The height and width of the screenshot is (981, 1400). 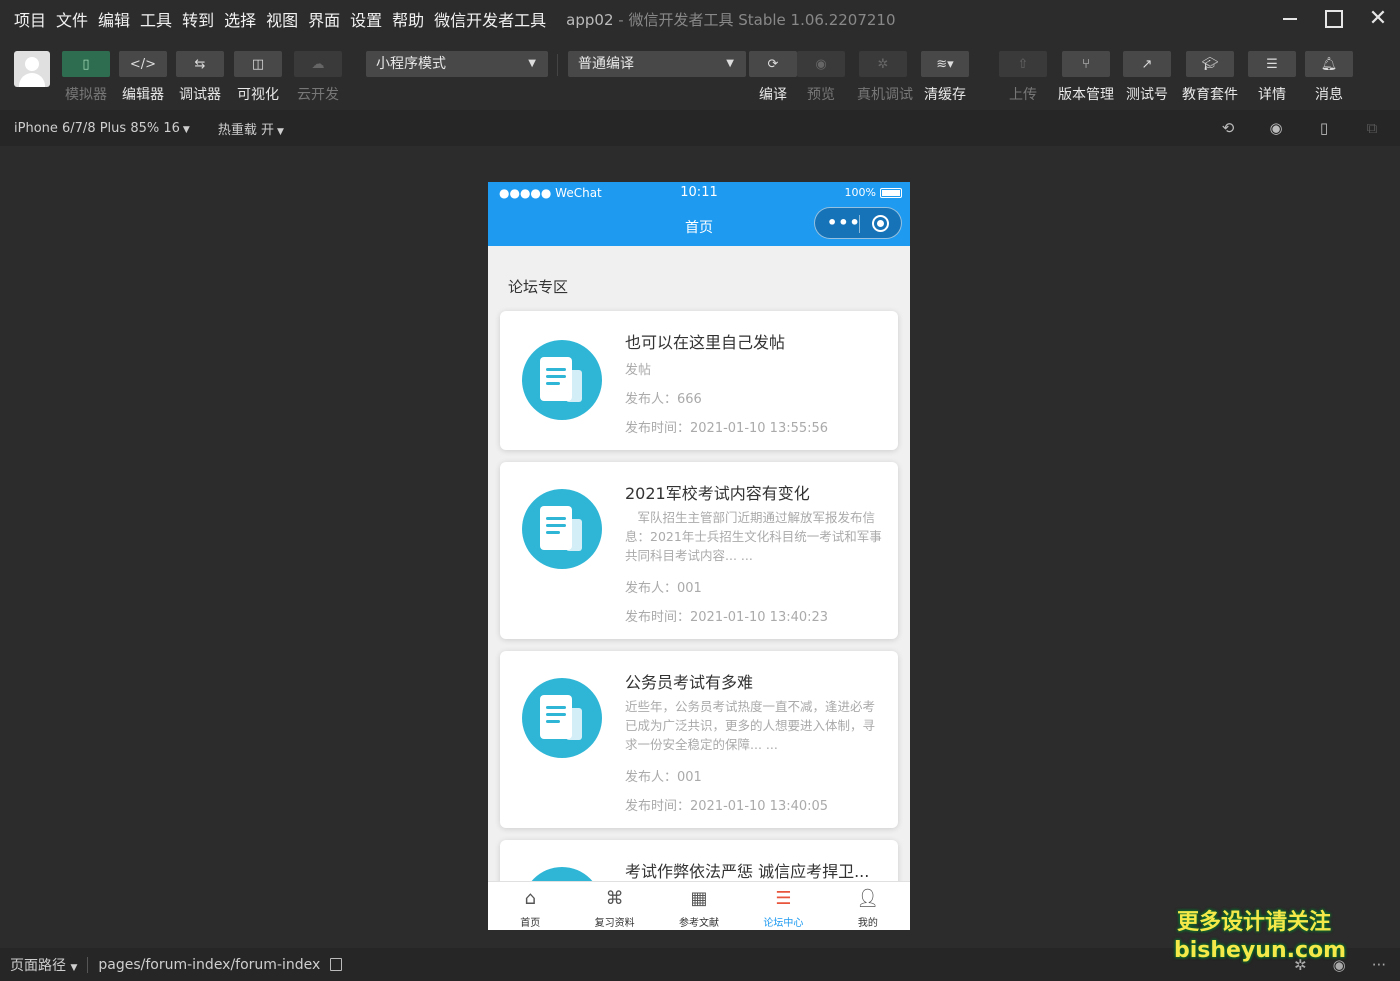 I want to click on eye-icon: ◉, so click(x=821, y=64).